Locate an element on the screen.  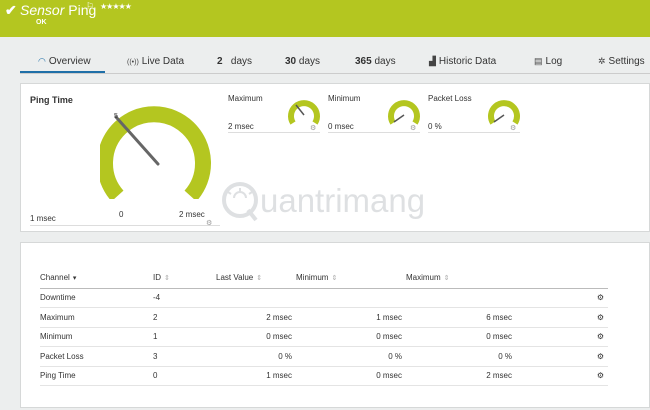
table-row: Downtime -4 ⚙ is located at coordinates (324, 298).